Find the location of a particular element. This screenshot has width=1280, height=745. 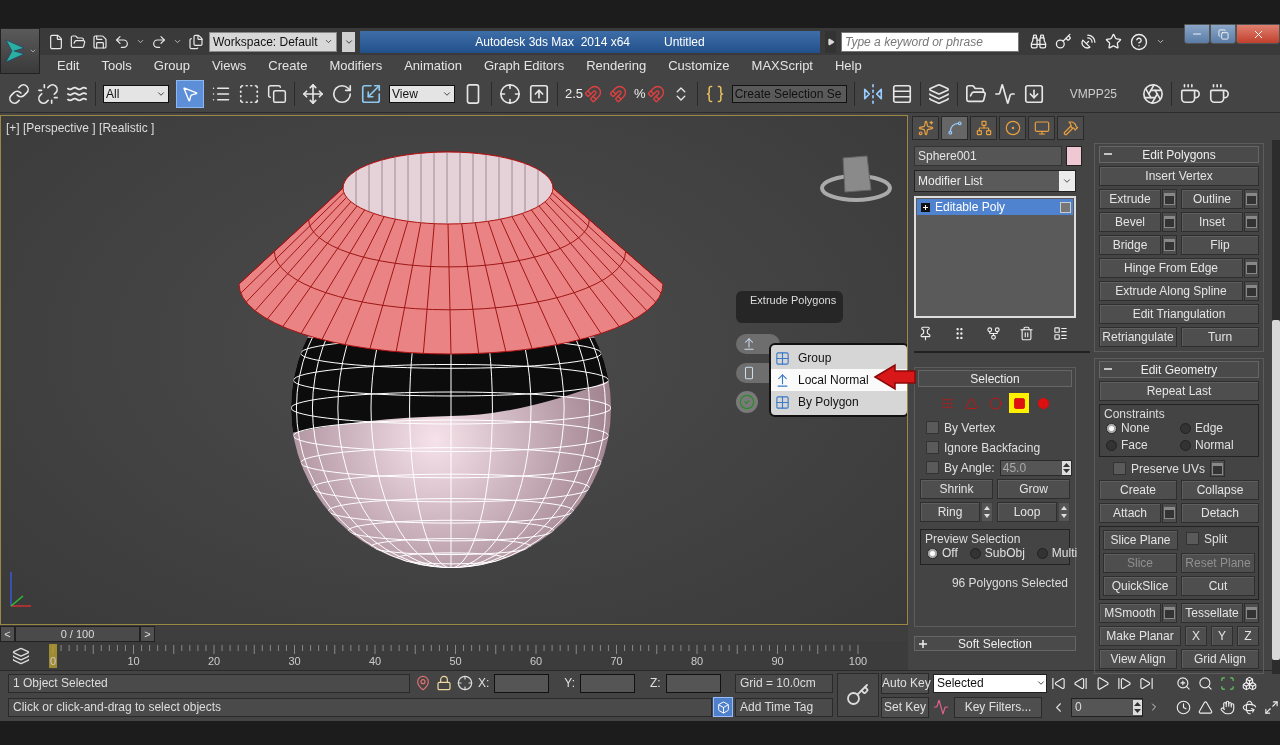

menu-item: MAXScript is located at coordinates (782, 65).